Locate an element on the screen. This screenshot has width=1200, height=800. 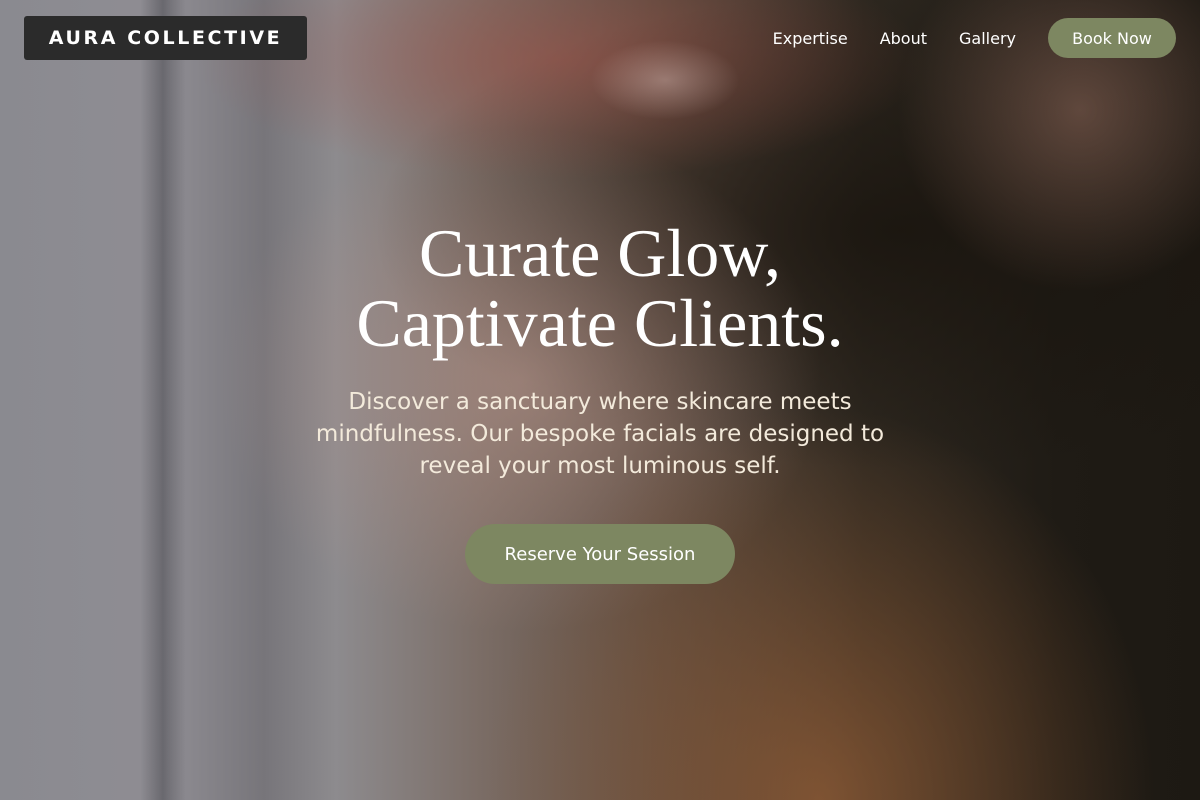
hero-headline-line-1: Curate Glow, is located at coordinates (600, 253).